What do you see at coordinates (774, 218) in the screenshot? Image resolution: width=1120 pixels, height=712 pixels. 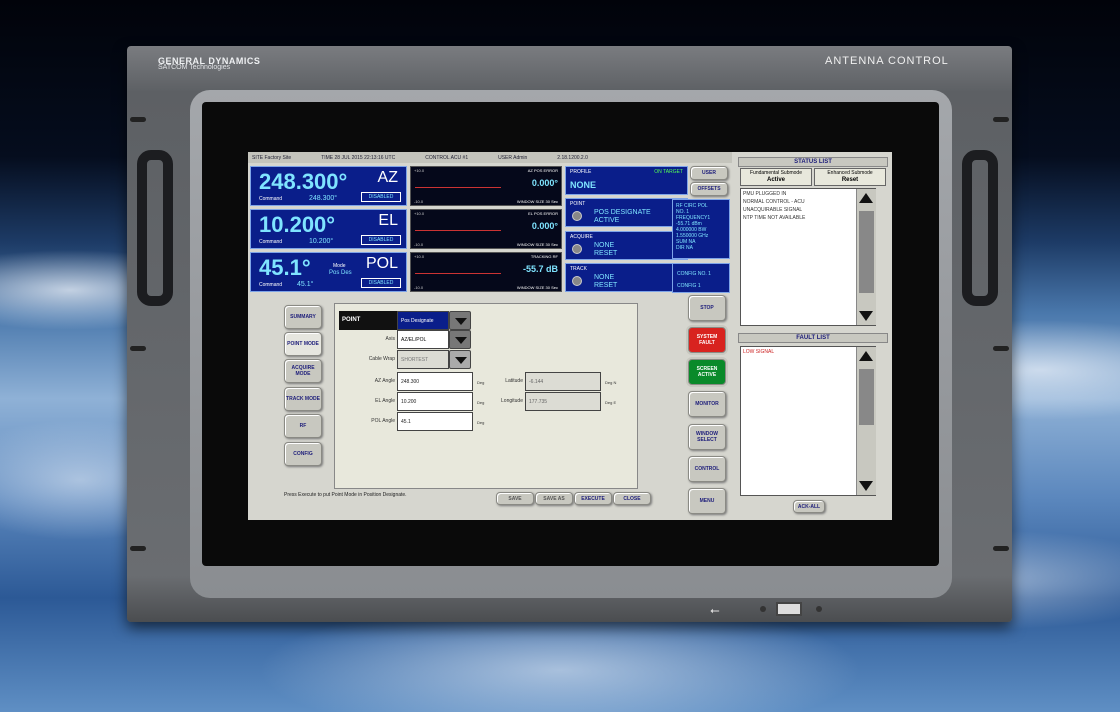 I see `list-item: NTP TIME NOT AVAILABLE` at bounding box center [774, 218].